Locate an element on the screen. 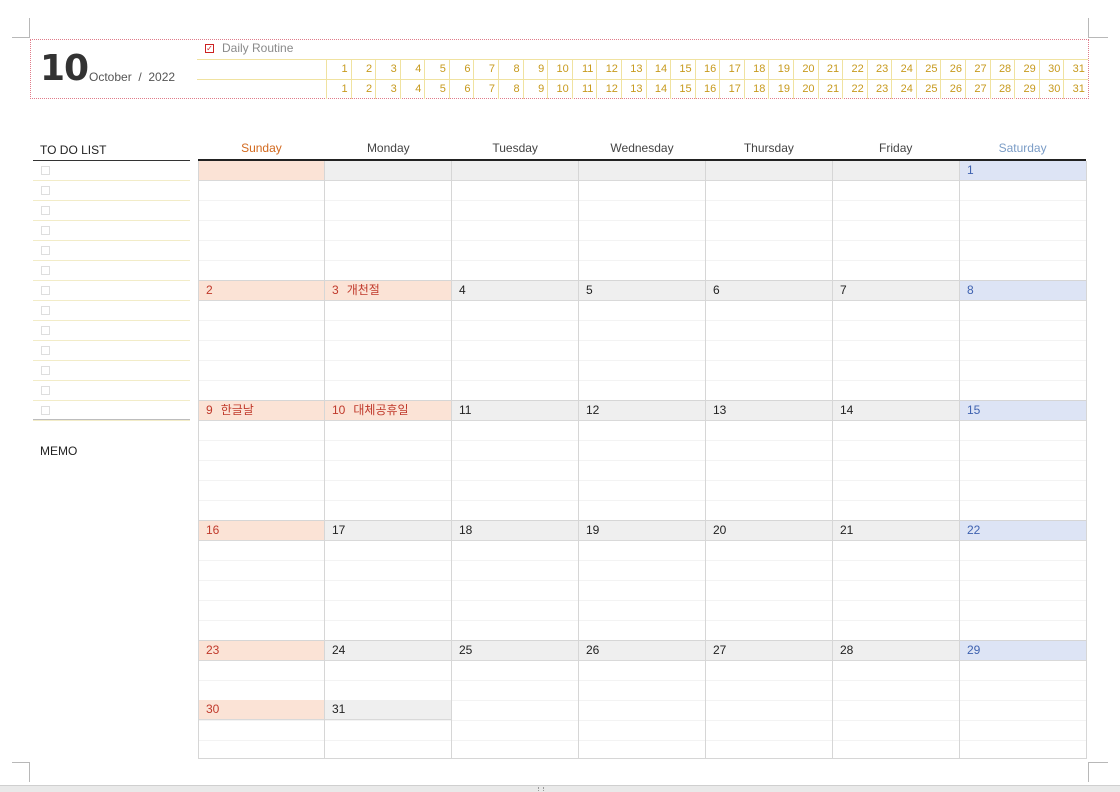  resize-grip-icon is located at coordinates (541, 789).